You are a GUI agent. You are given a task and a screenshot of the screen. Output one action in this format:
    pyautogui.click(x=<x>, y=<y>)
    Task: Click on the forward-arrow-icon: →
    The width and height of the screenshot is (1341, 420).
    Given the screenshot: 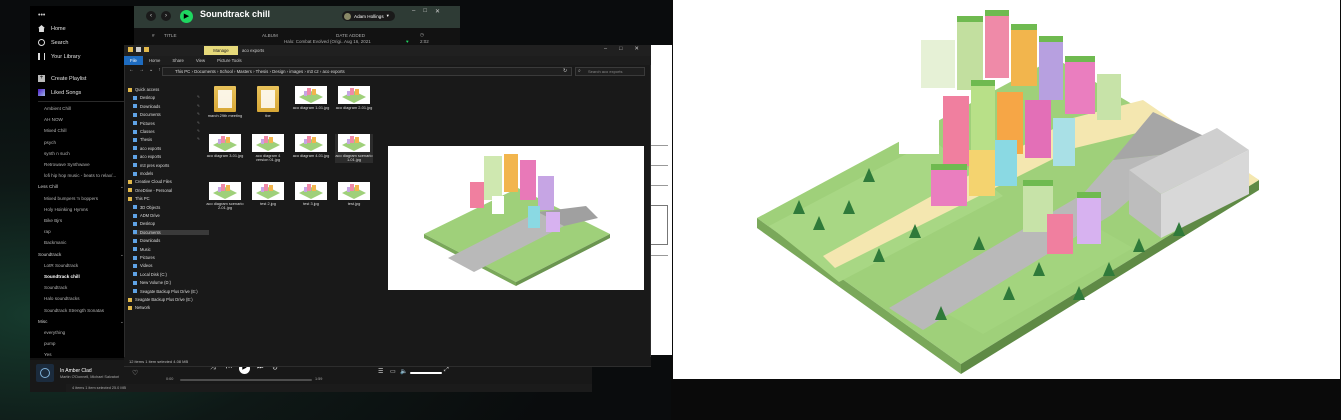 What is the action you would take?
    pyautogui.click(x=141, y=70)
    